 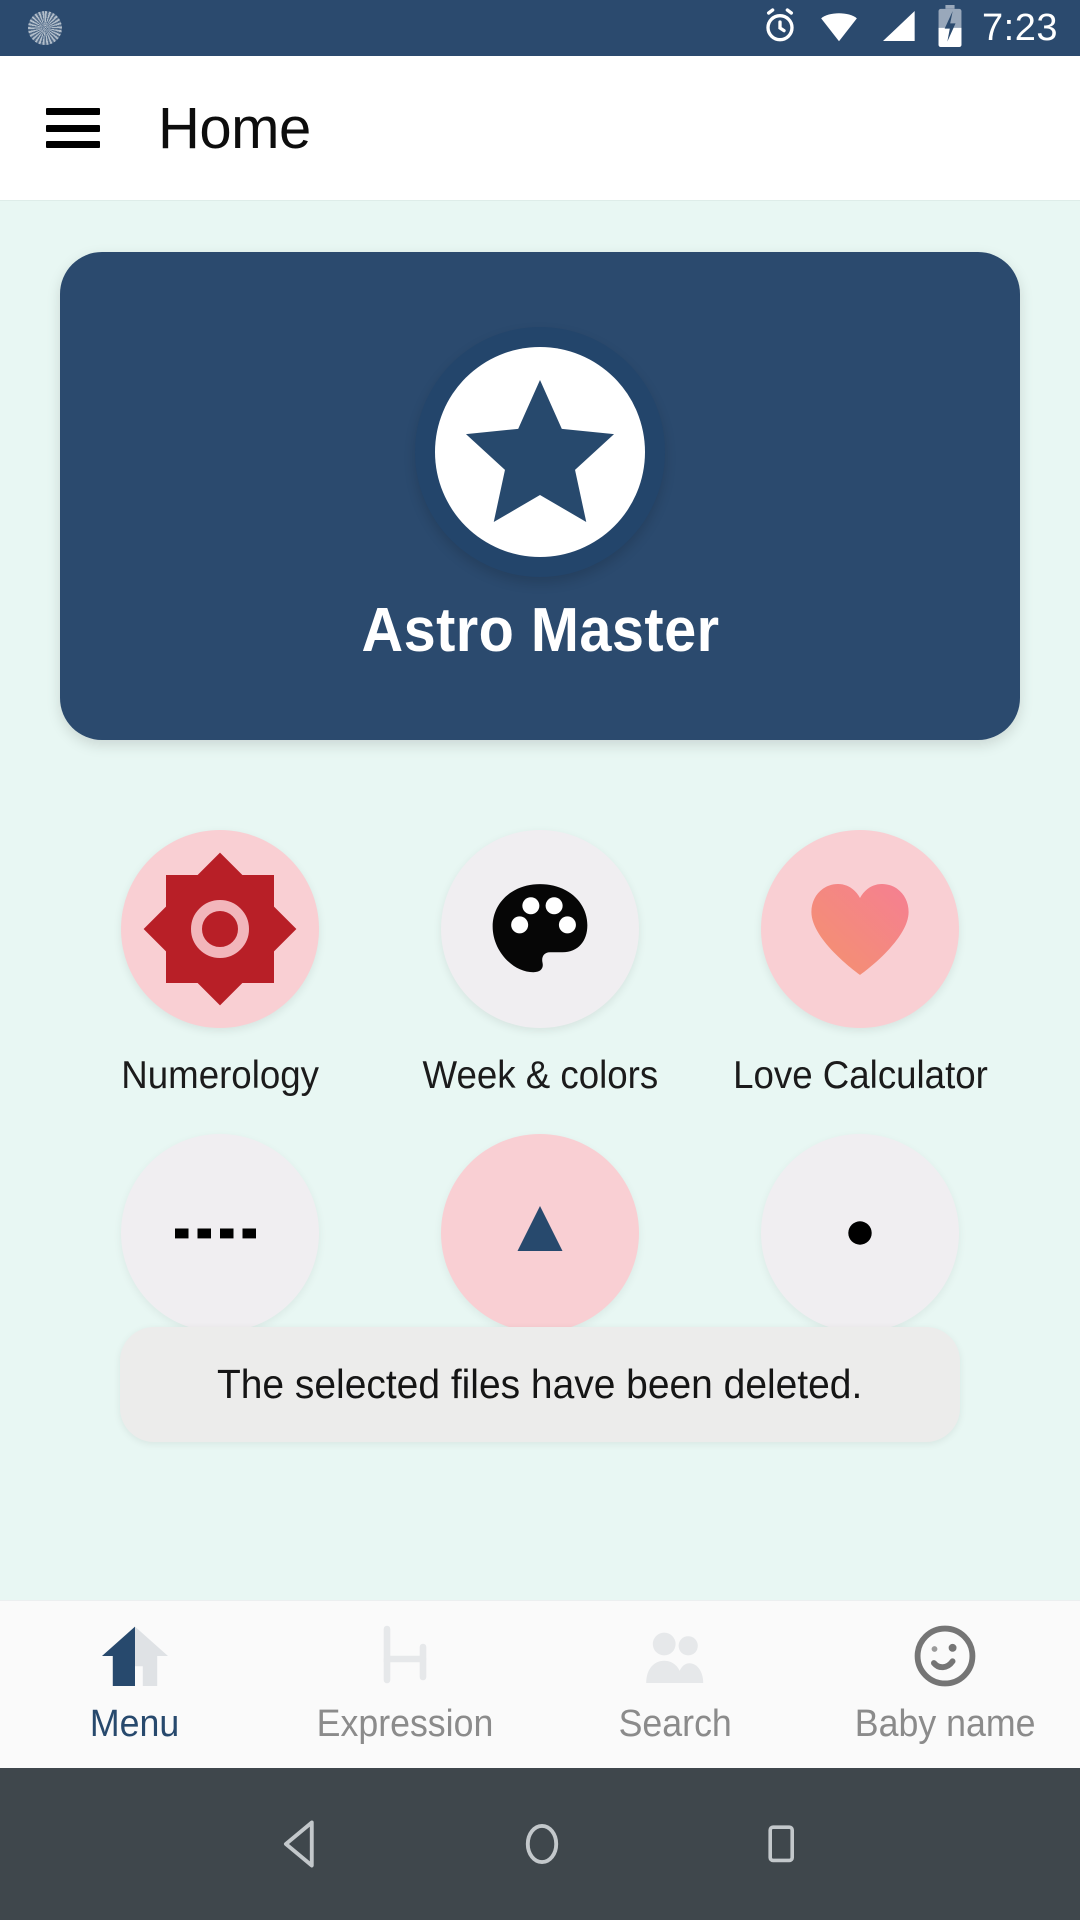 What do you see at coordinates (860, 1075) in the screenshot?
I see `shortcut-label: Love Calculator` at bounding box center [860, 1075].